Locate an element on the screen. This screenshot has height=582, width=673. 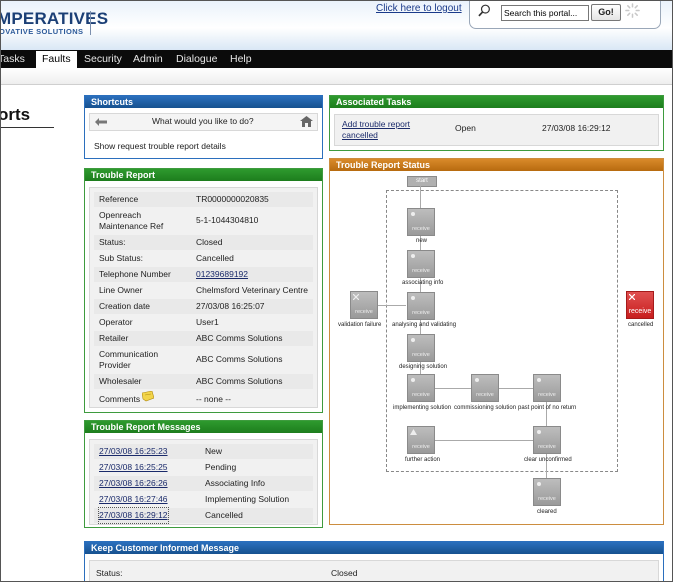
search-input is located at coordinates (545, 13).